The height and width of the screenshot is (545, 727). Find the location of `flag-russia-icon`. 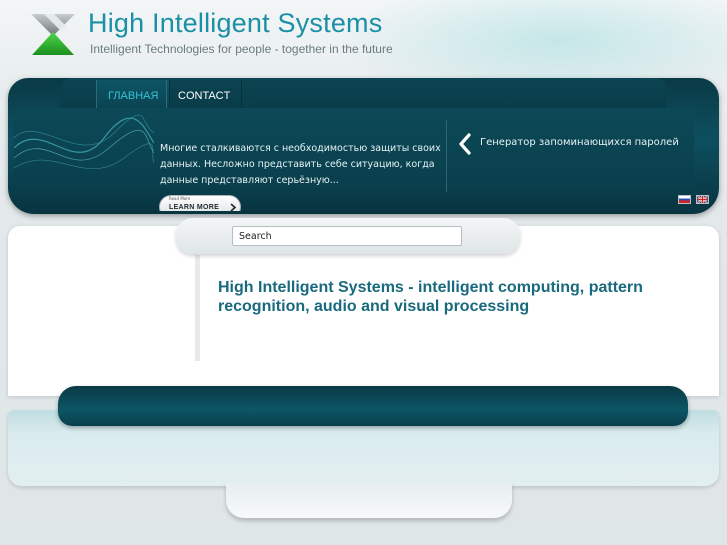

flag-russia-icon is located at coordinates (684, 199).